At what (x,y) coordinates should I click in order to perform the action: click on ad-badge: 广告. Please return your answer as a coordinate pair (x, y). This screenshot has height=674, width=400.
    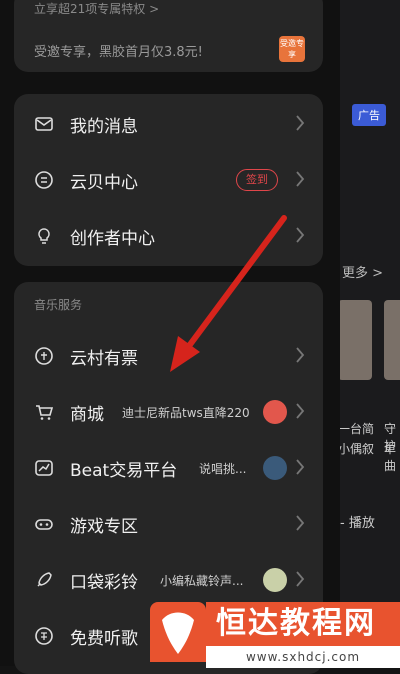
    Looking at the image, I should click on (369, 115).